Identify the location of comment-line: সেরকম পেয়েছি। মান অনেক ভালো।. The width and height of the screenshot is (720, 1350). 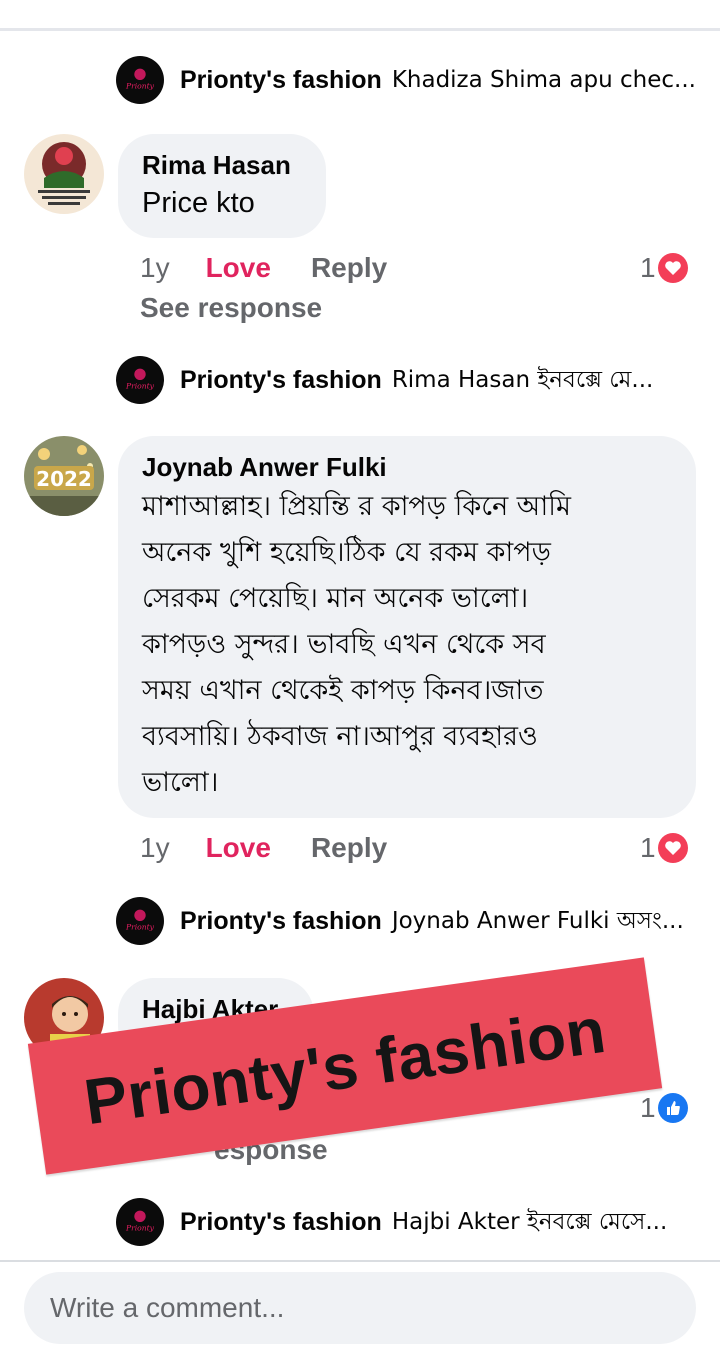
(335, 598).